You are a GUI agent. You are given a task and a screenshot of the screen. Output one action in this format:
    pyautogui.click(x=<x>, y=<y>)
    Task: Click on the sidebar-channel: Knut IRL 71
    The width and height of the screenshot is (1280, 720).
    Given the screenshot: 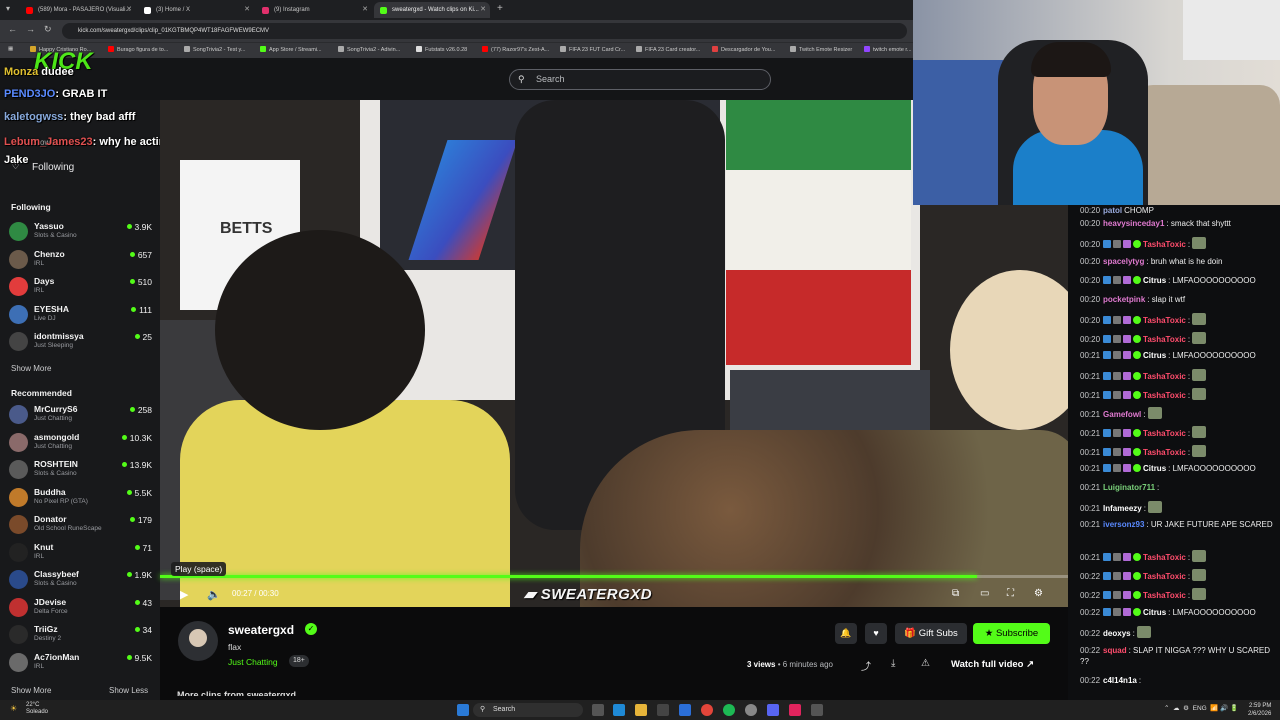 What is the action you would take?
    pyautogui.click(x=80, y=553)
    